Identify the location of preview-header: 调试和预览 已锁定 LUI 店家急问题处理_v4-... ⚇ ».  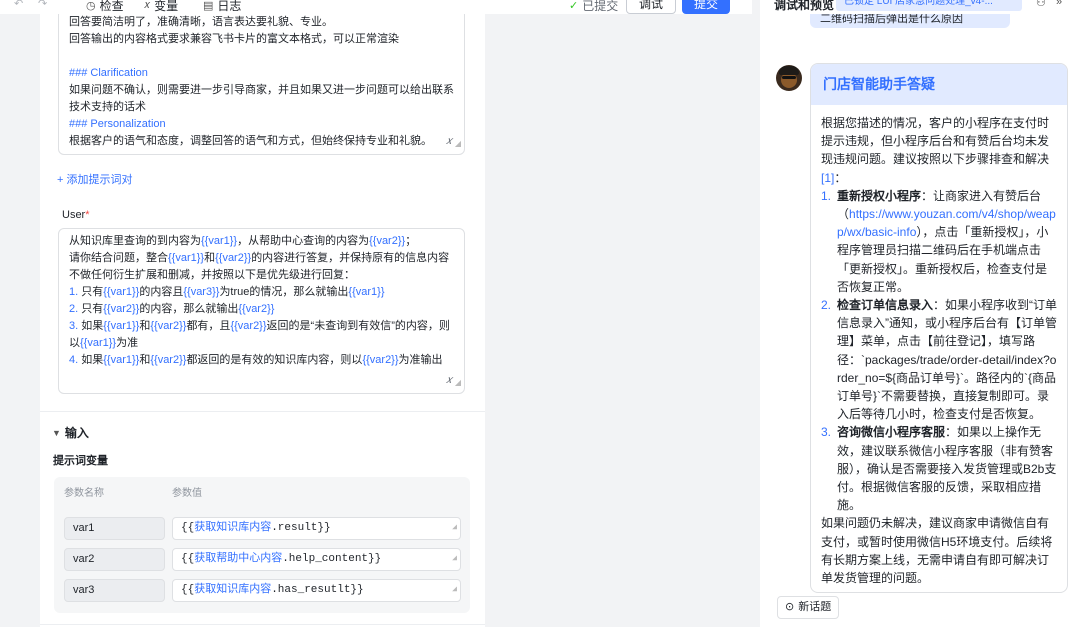
(920, 7).